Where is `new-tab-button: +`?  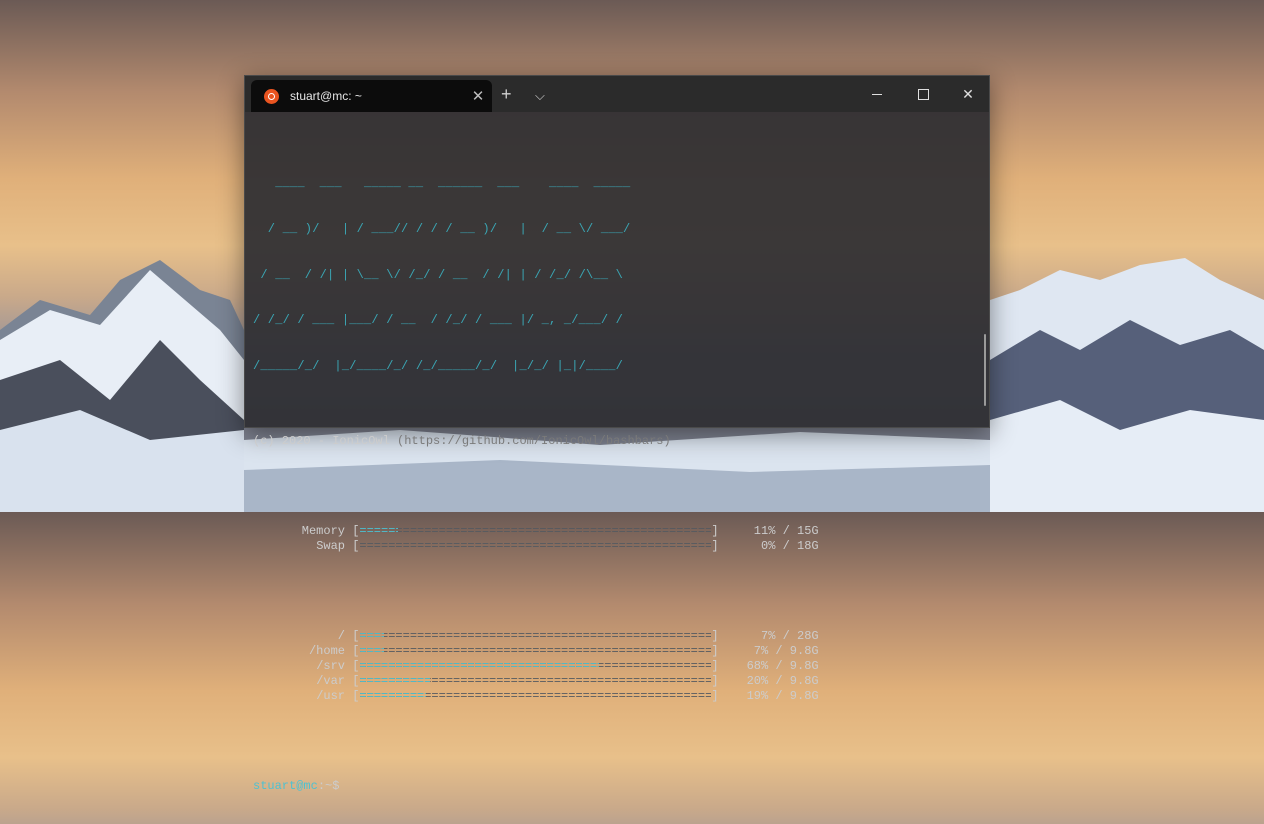 new-tab-button: + is located at coordinates (506, 94).